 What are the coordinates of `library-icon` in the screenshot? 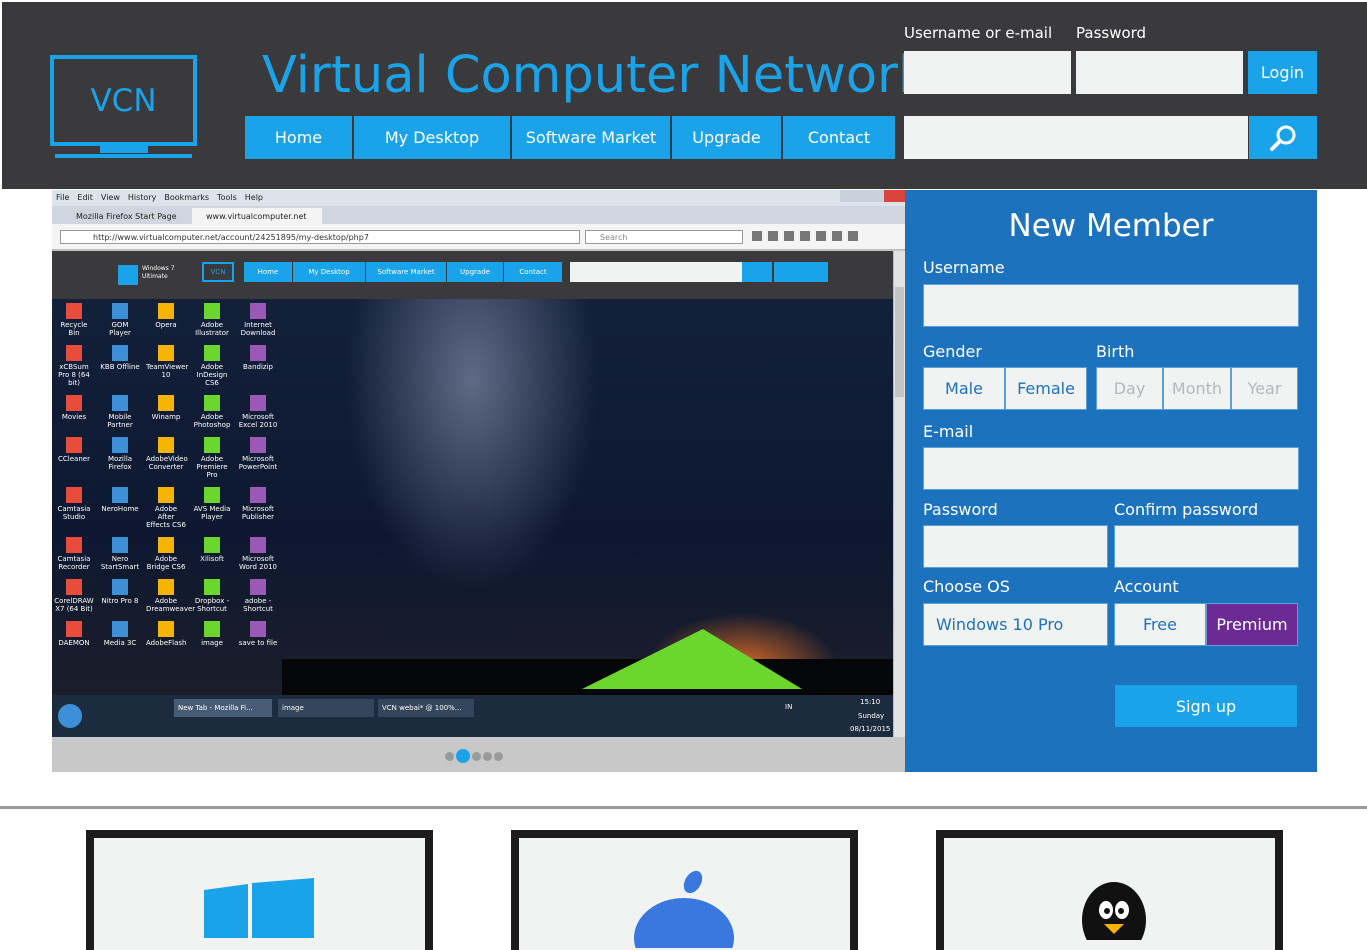 It's located at (773, 236).